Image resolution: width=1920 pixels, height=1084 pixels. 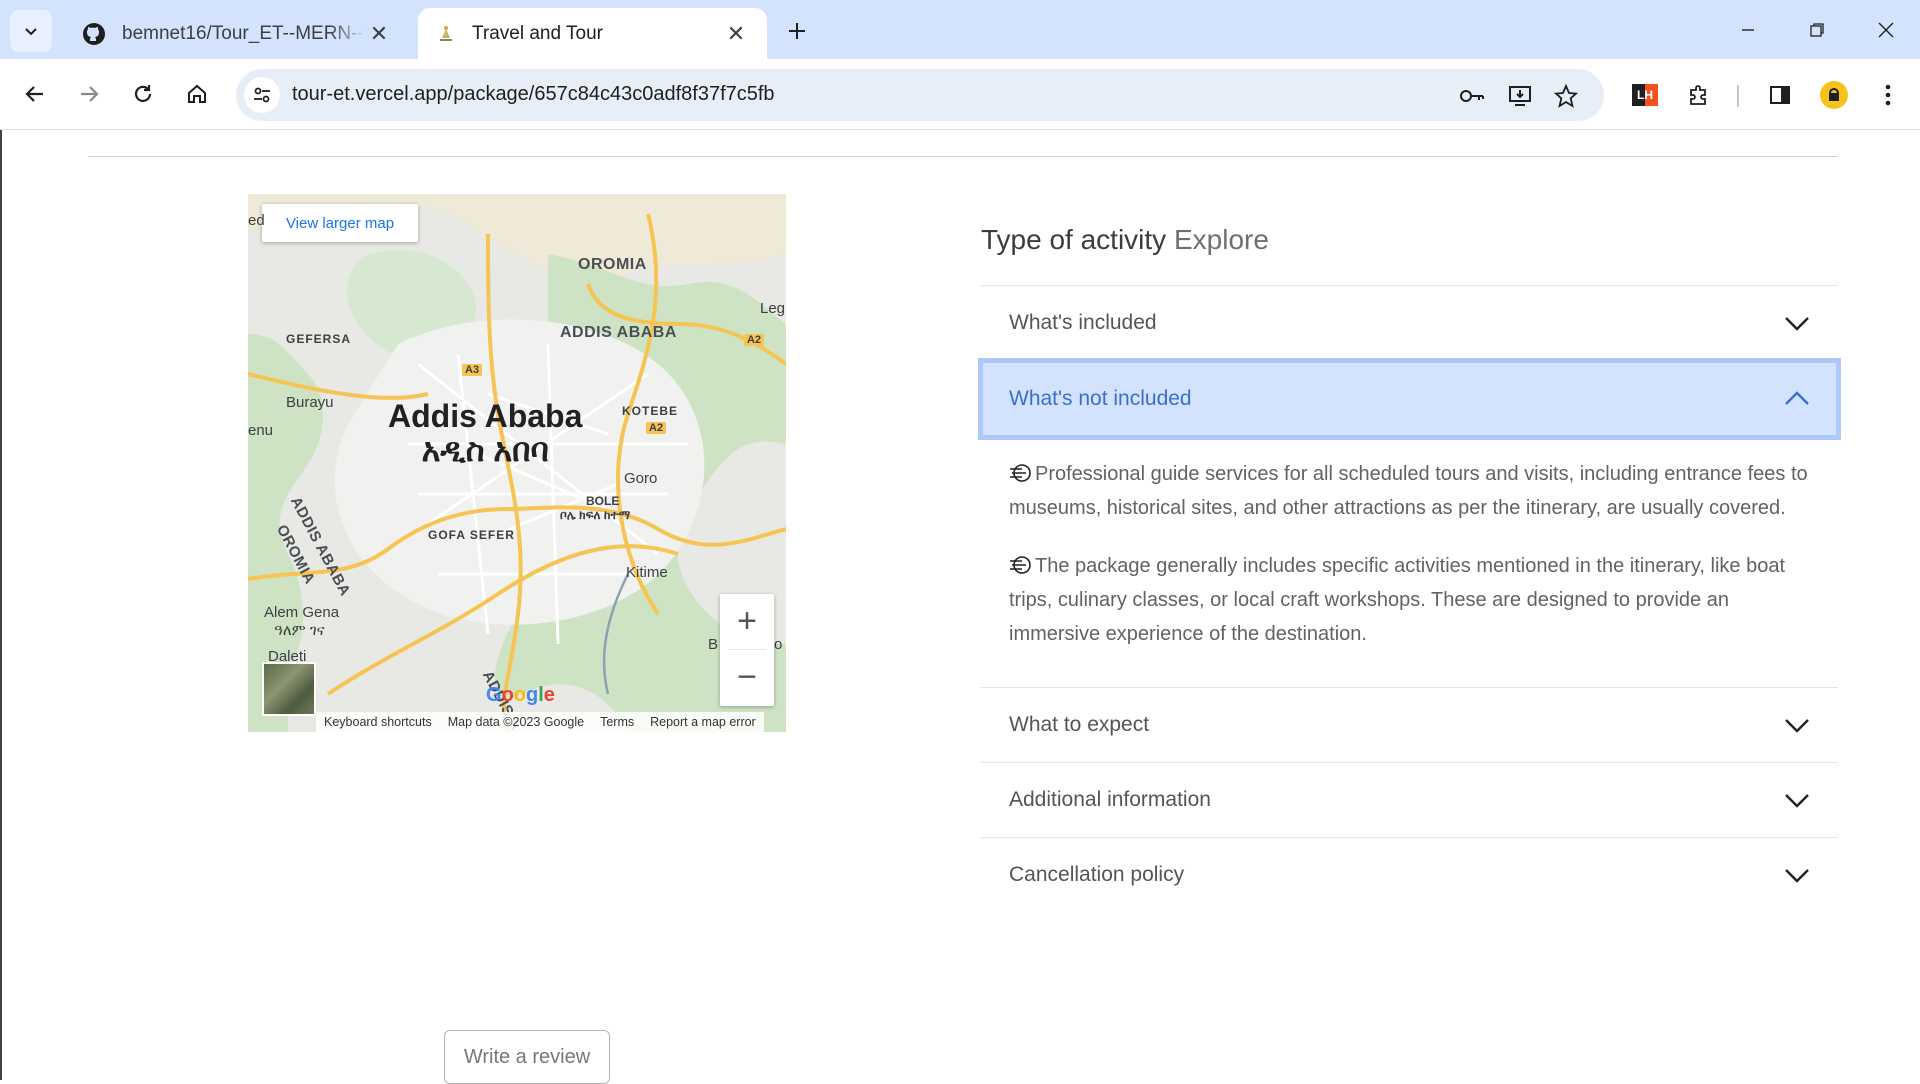 What do you see at coordinates (446, 33) in the screenshot?
I see `site-favicon-icon` at bounding box center [446, 33].